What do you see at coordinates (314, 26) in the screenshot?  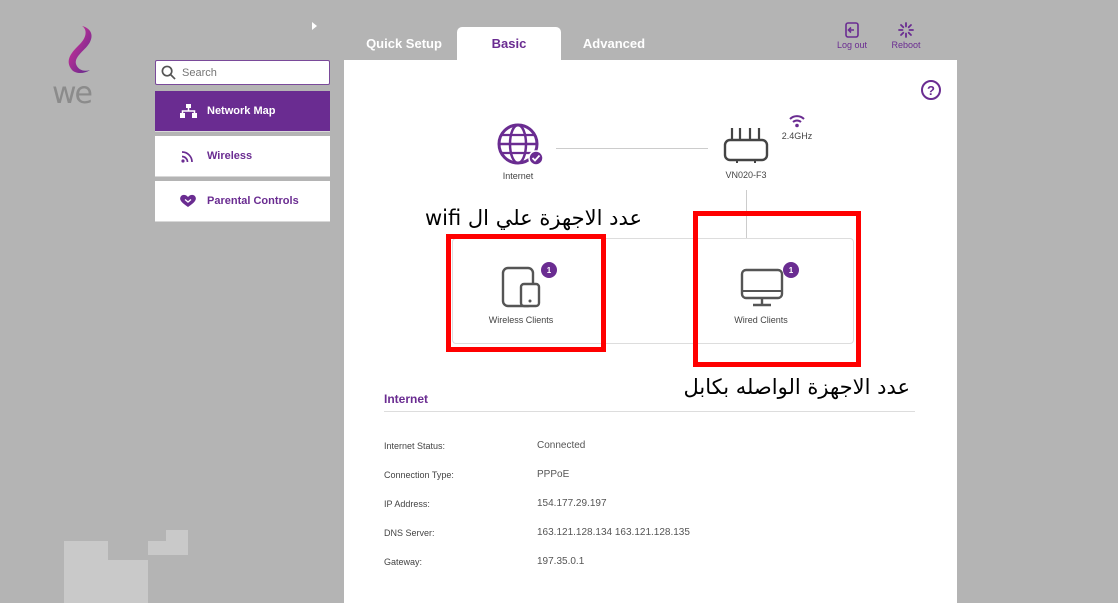 I see `mouse-cursor-icon` at bounding box center [314, 26].